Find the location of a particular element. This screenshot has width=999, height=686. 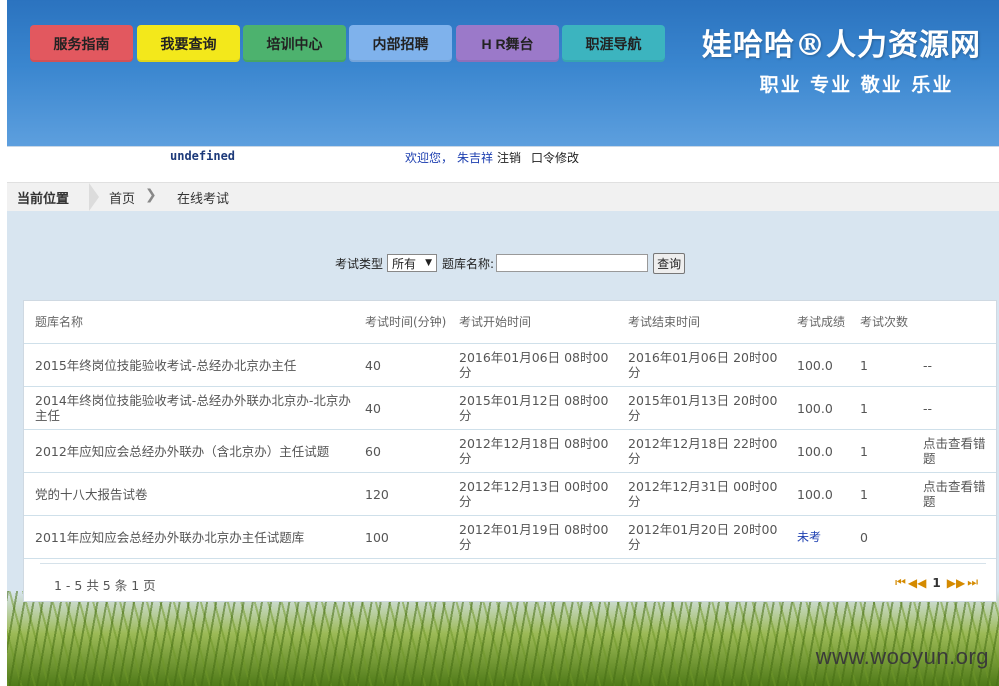

pagination: 1 - 5 共 5 条 1 页 ⏮ ◀◀ 1 ▶▶ ⏭ is located at coordinates (513, 580).